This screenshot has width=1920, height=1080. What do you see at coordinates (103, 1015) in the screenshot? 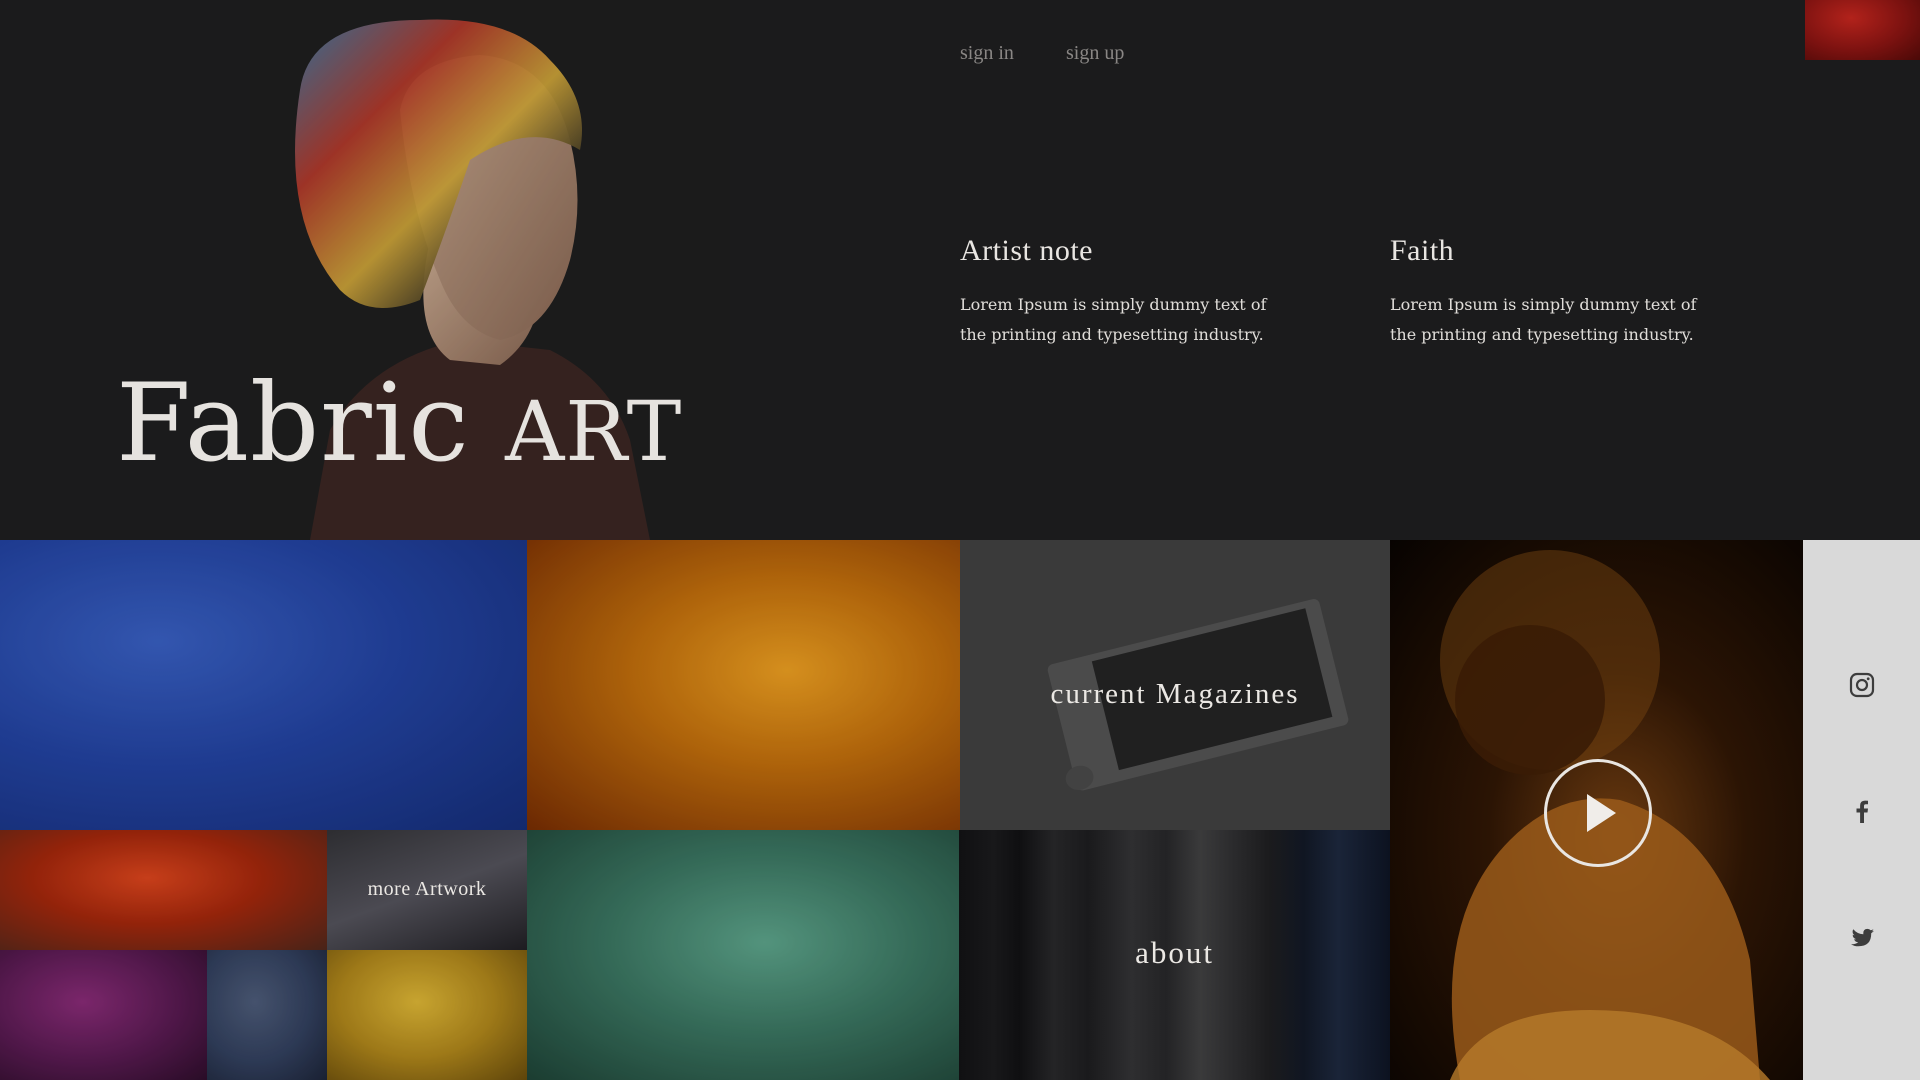
I see `fabric-tile-purple` at bounding box center [103, 1015].